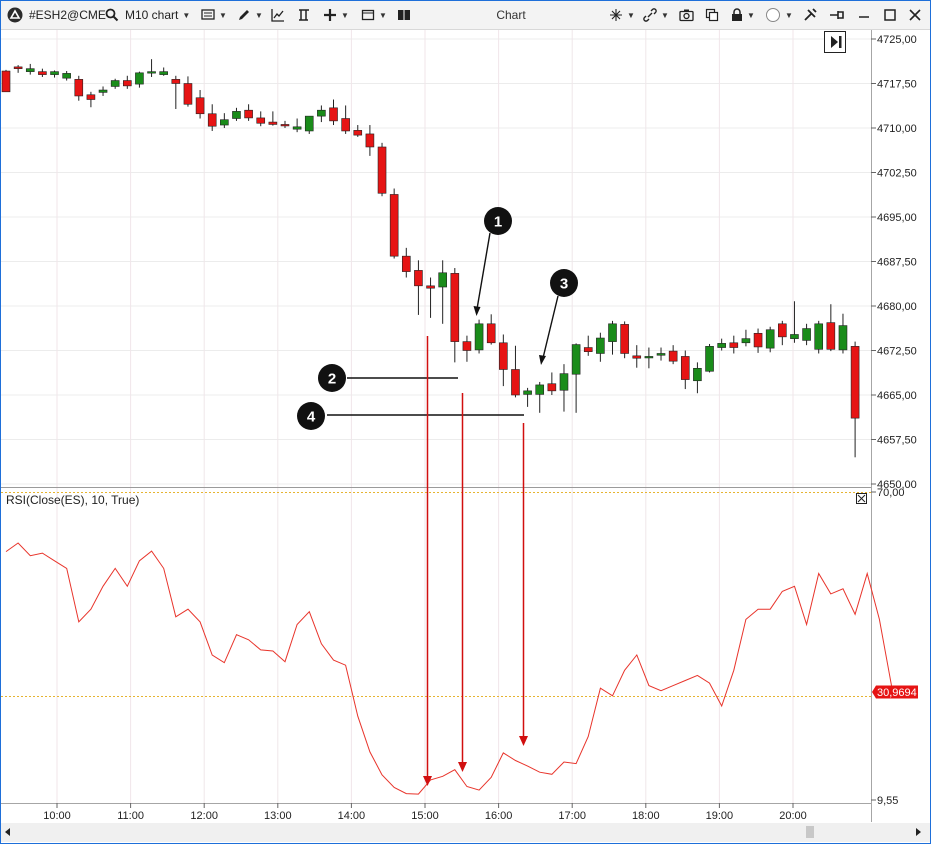 This screenshot has width=931, height=844. Describe the element at coordinates (475, 561) in the screenshot. I see `divergence-arrows` at that location.